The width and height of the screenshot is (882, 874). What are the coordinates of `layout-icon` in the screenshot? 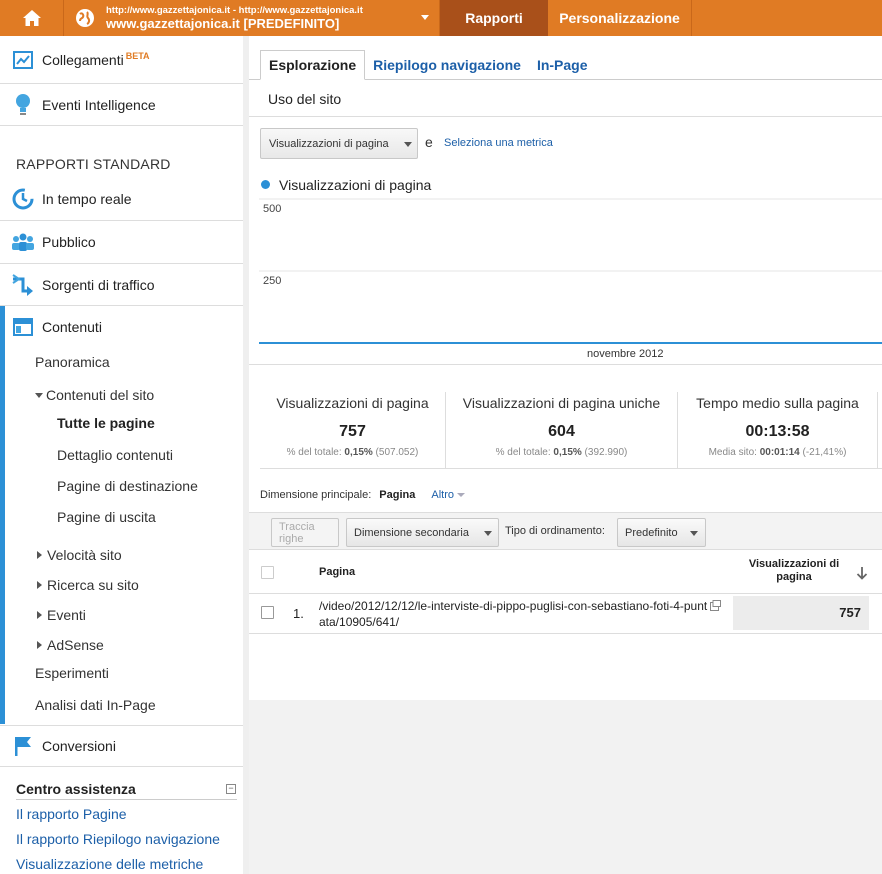 It's located at (23, 327).